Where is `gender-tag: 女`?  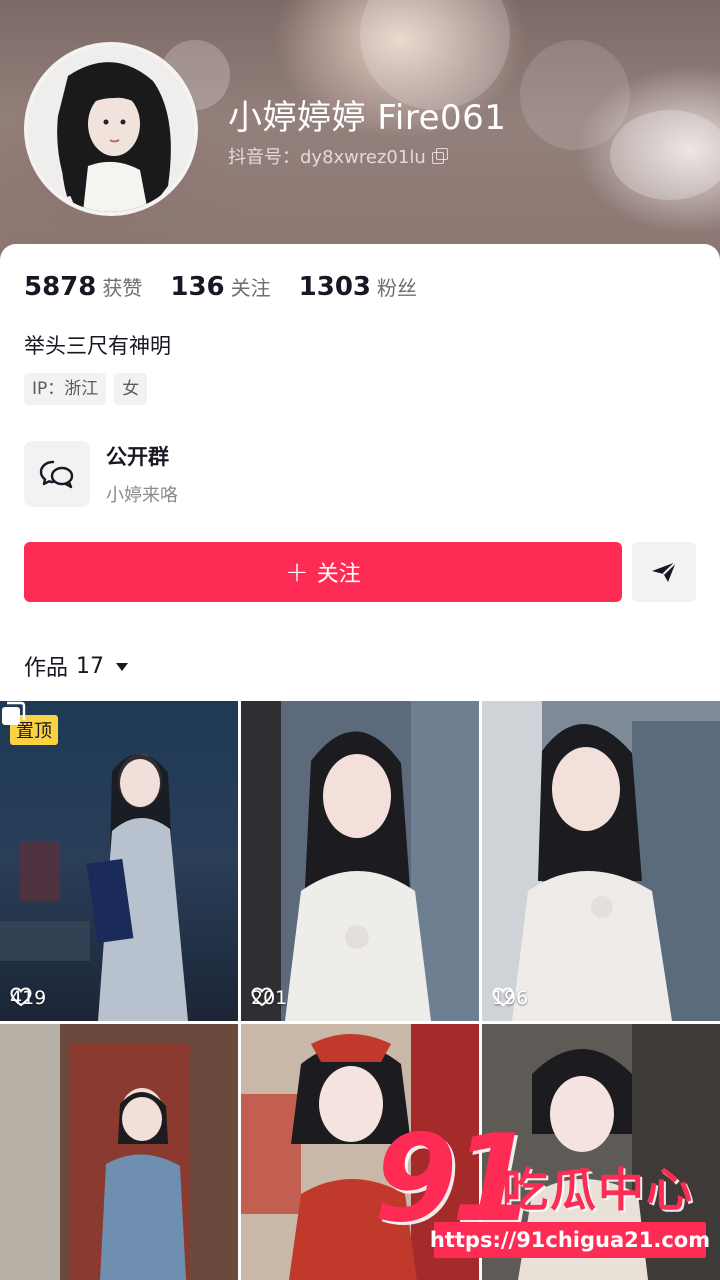
gender-tag: 女 is located at coordinates (131, 389).